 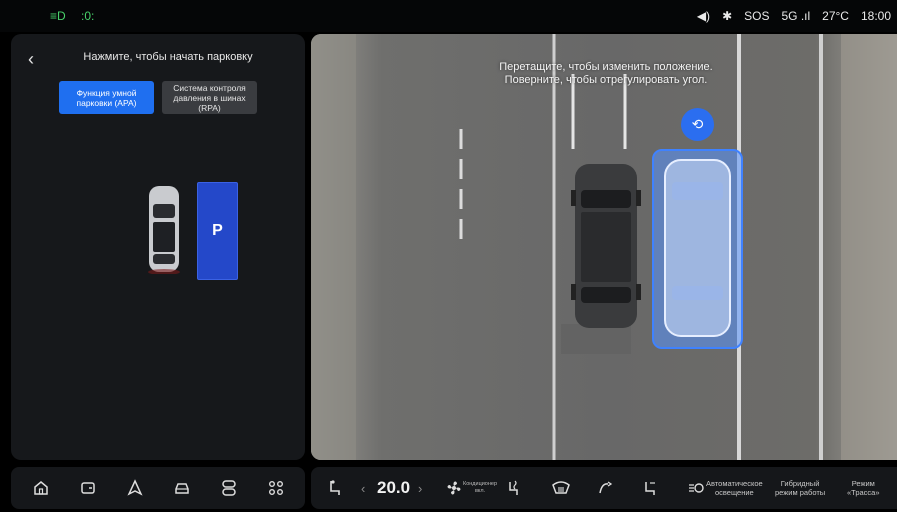 I want to click on apa-mode-button: Функция умной парковки (APA), so click(x=106, y=97).